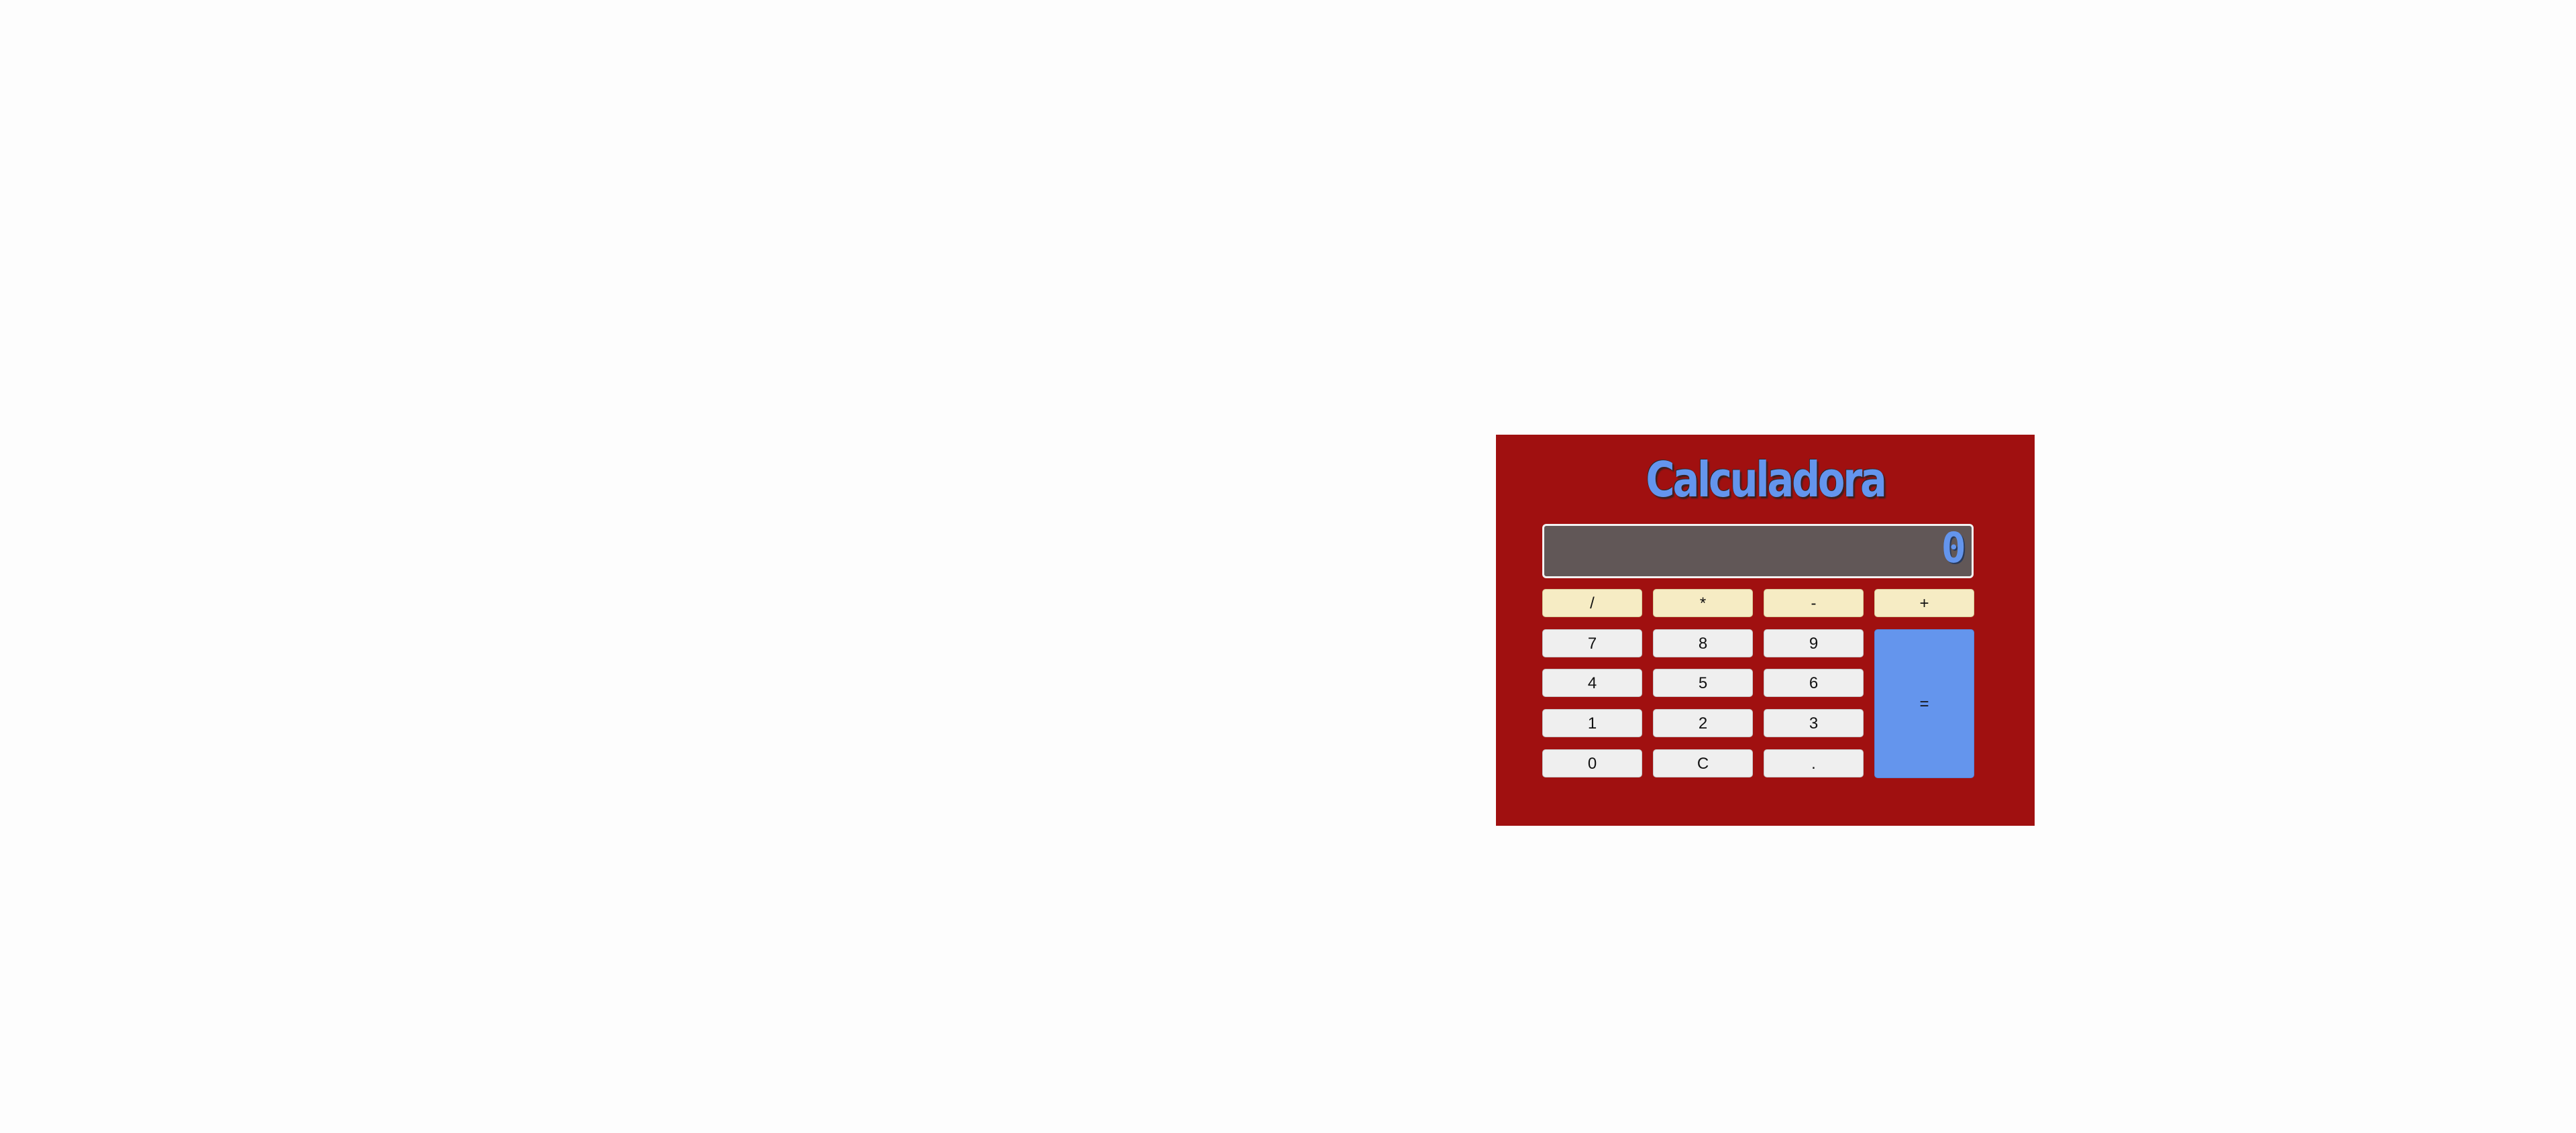 This screenshot has width=2576, height=1133. I want to click on digit-2-button: 2, so click(1703, 723).